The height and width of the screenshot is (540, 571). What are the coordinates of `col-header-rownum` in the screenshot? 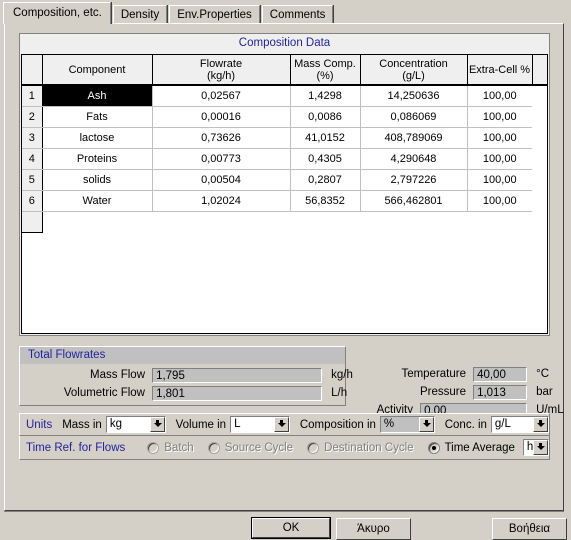 It's located at (32, 70).